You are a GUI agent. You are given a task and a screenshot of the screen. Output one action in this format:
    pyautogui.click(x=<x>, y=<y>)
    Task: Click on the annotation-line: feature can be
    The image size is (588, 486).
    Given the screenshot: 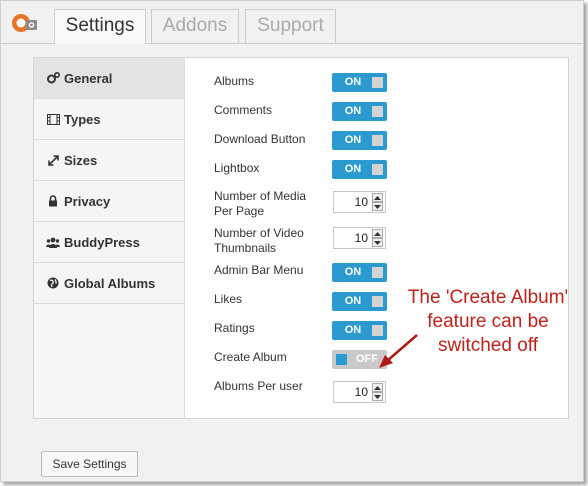 What is the action you would take?
    pyautogui.click(x=488, y=321)
    